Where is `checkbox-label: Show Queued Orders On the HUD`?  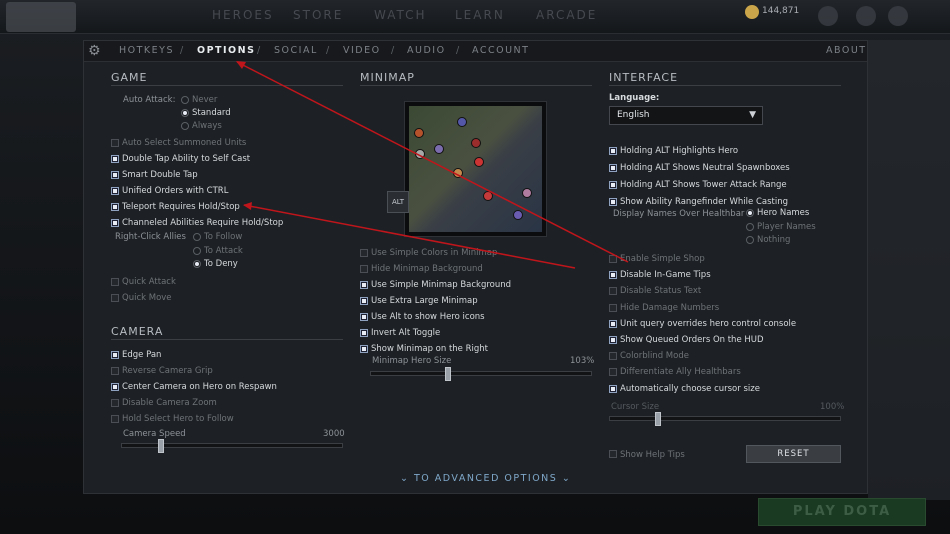 checkbox-label: Show Queued Orders On the HUD is located at coordinates (692, 340).